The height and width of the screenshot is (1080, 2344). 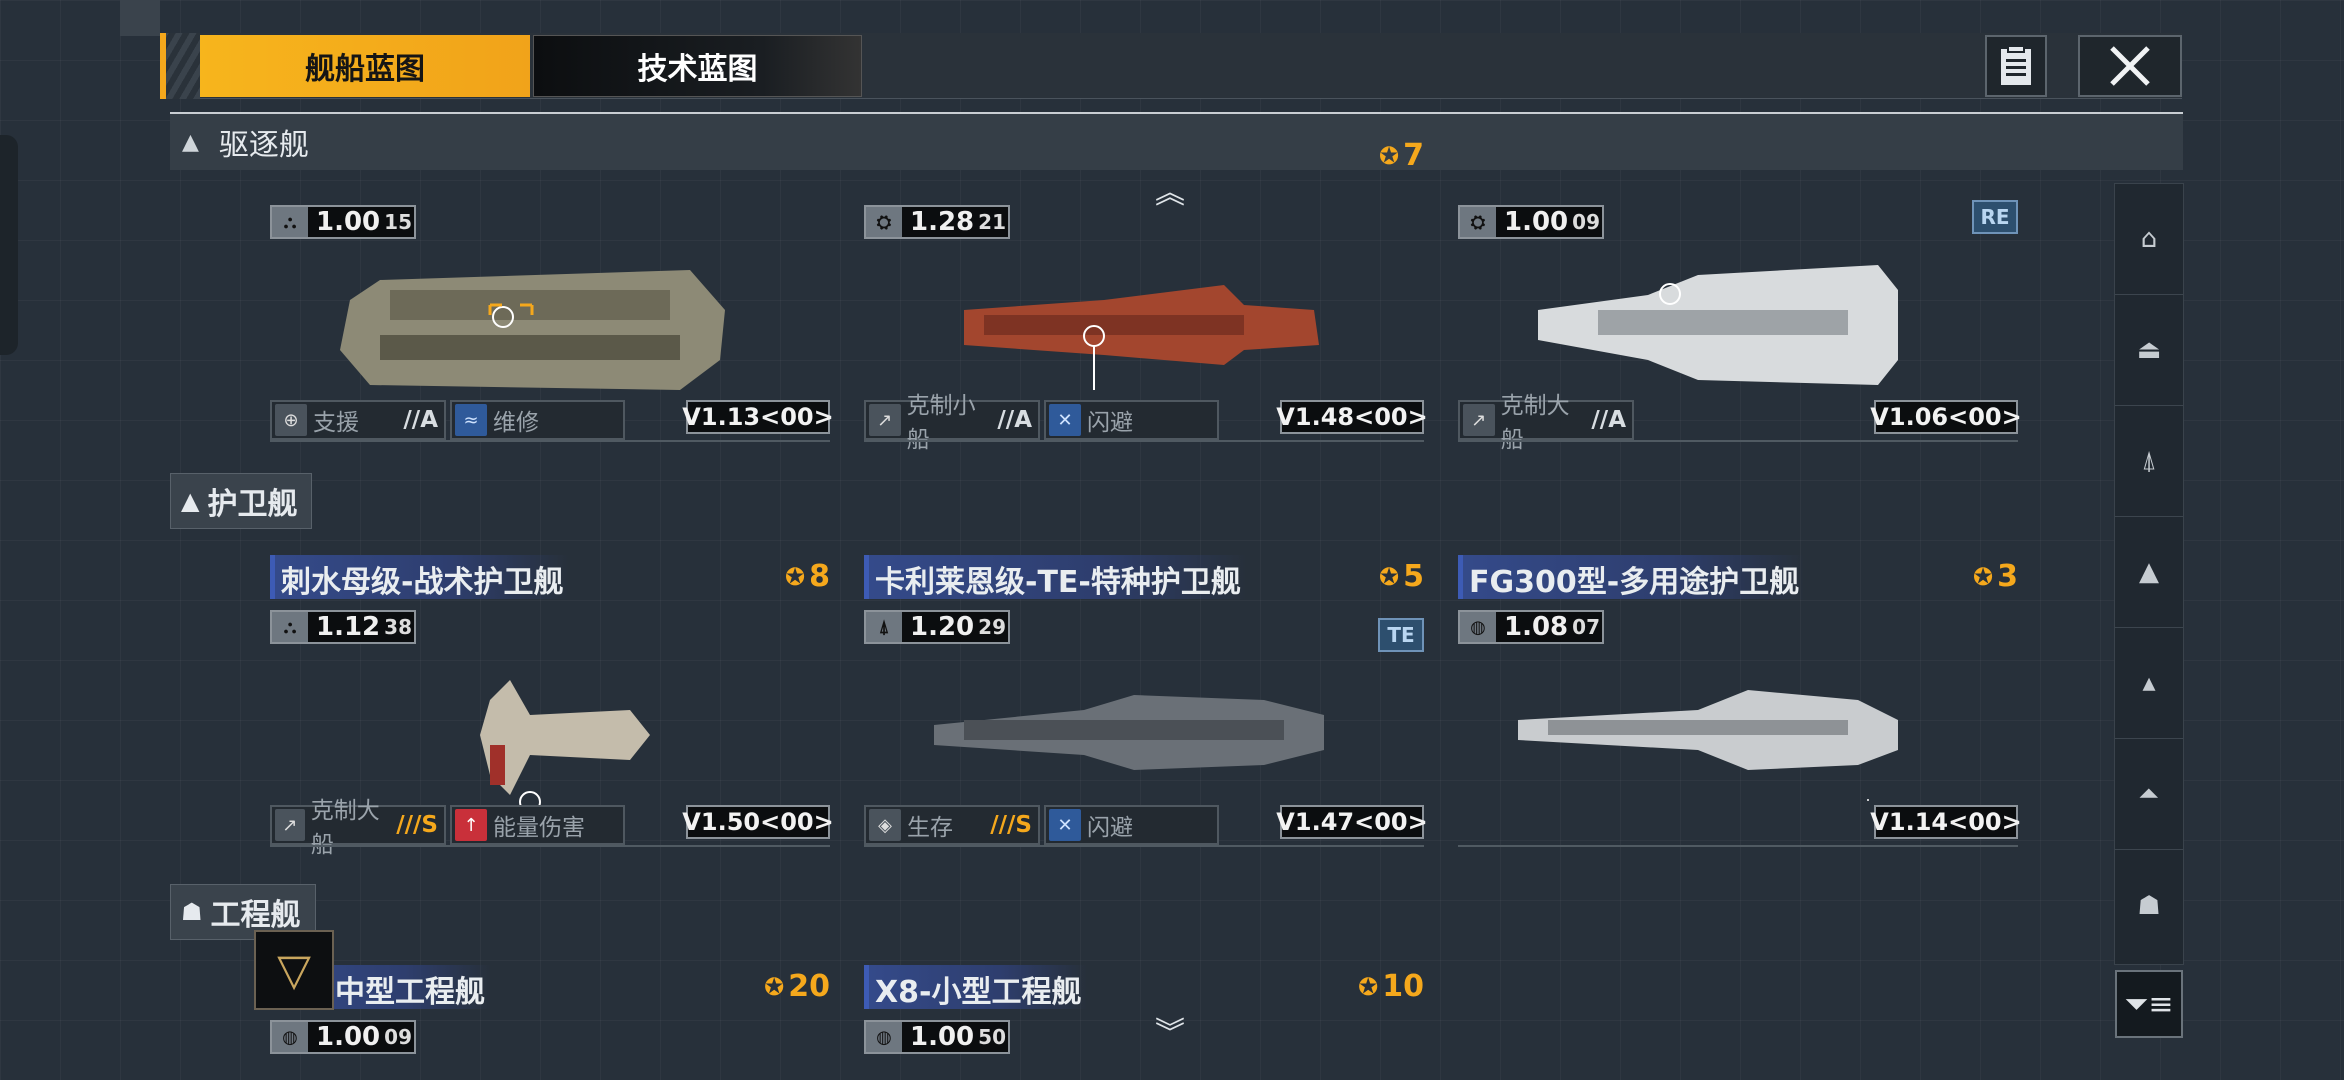 I want to click on version-tag: ⍋ 1.20 29, so click(x=937, y=627).